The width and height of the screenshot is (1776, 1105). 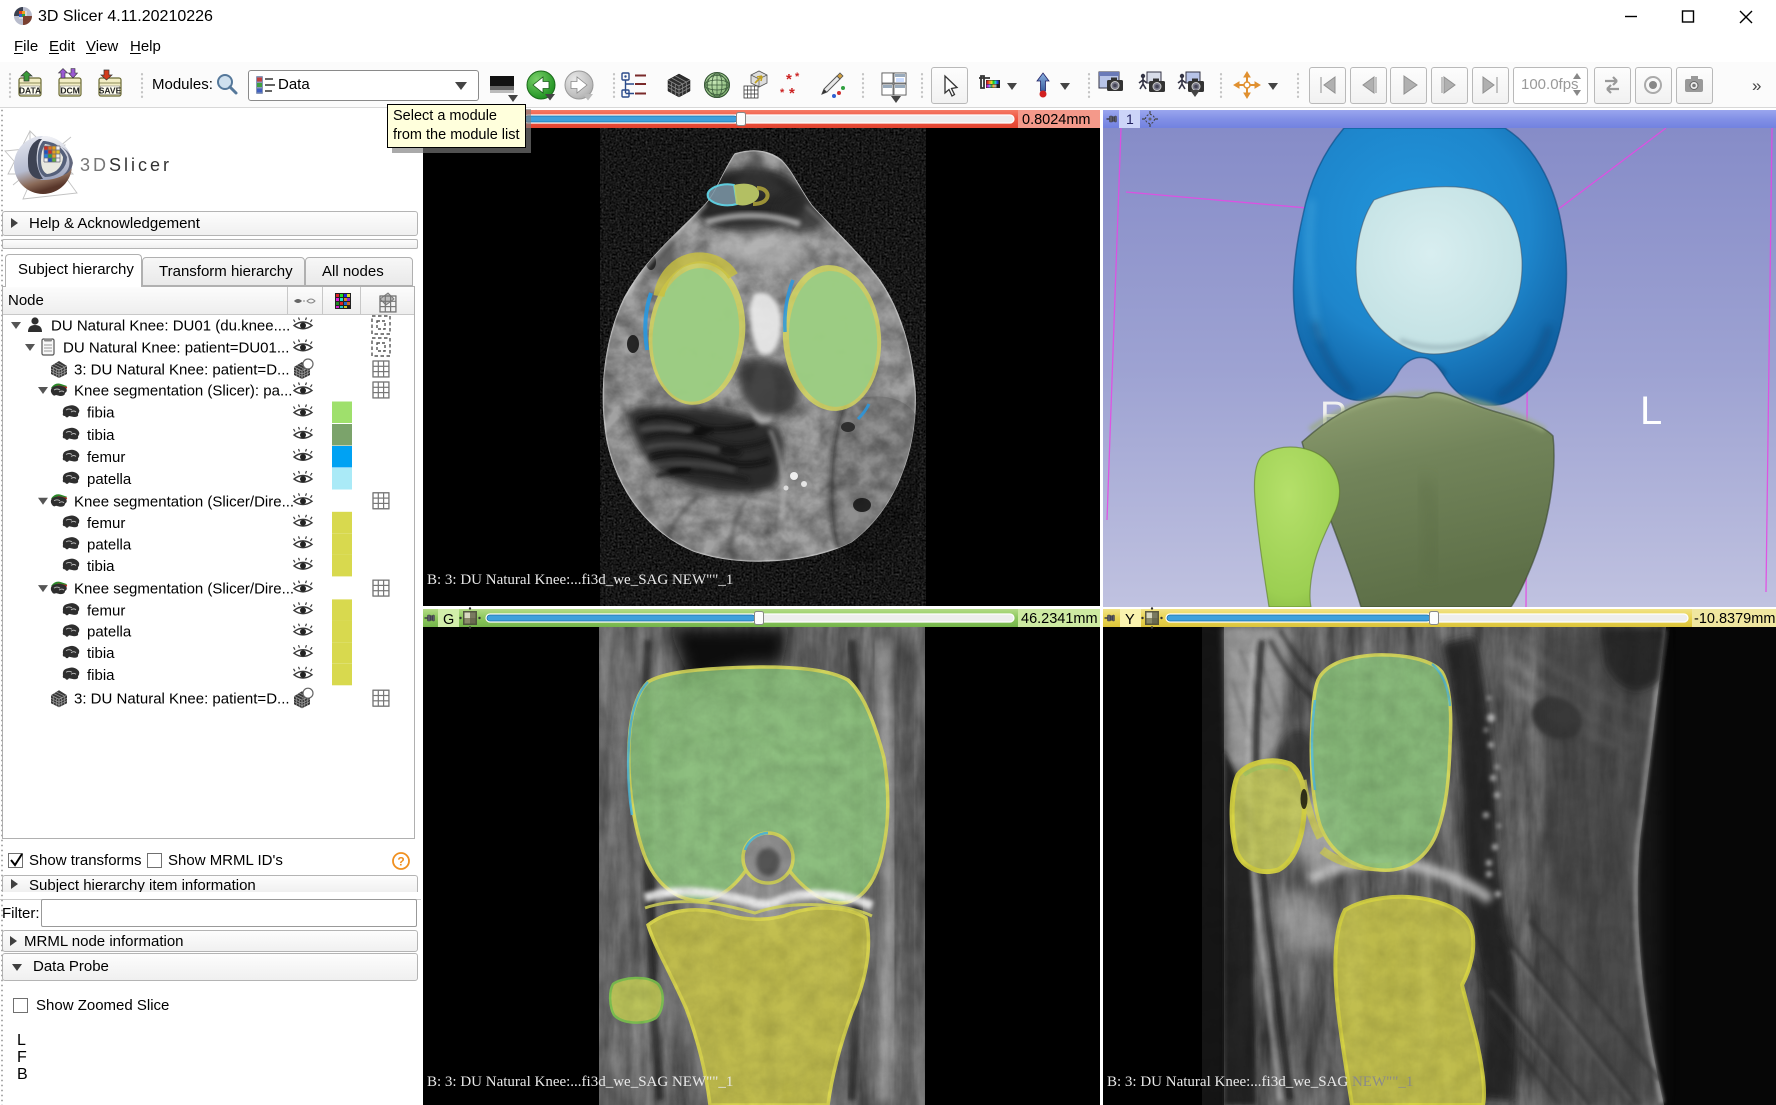 What do you see at coordinates (110, 91) in the screenshot?
I see `svg-text: SAVE` at bounding box center [110, 91].